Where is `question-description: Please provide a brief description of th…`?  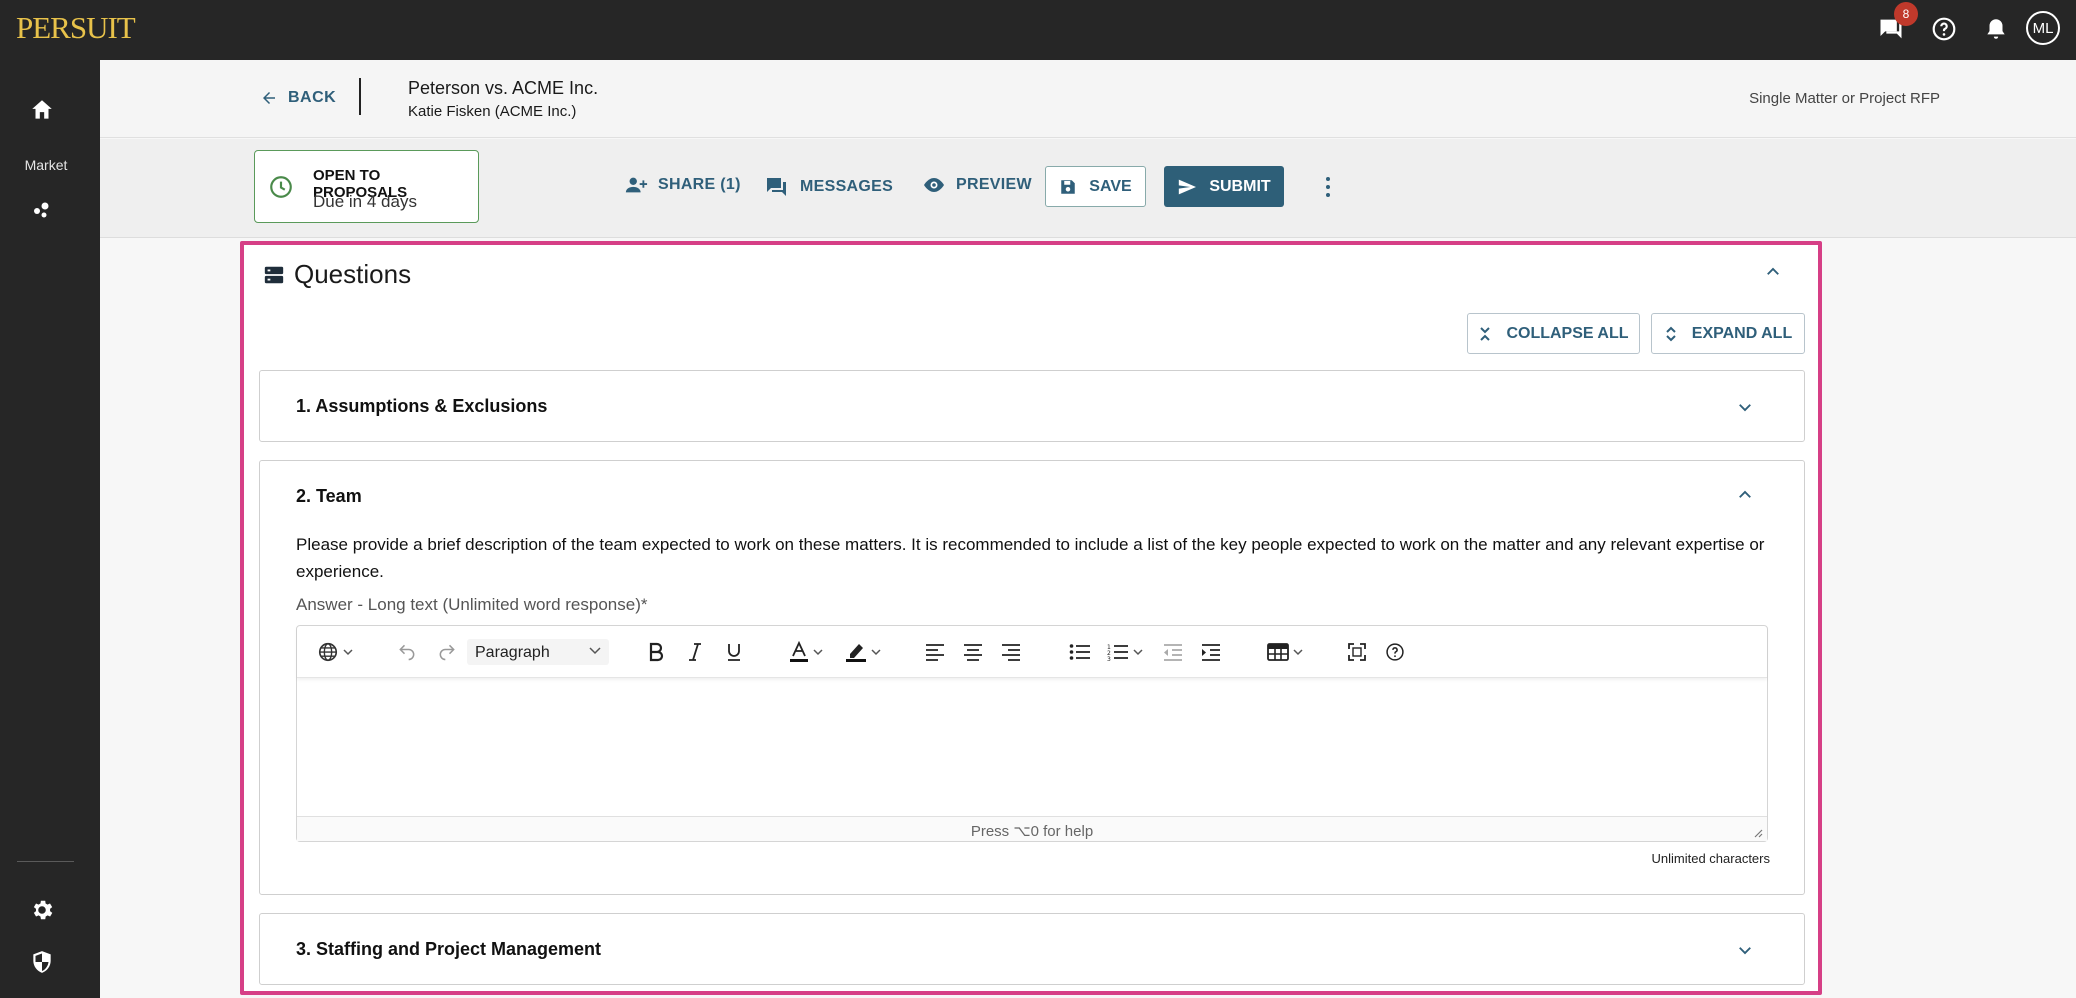
question-description: Please provide a brief description of th… is located at coordinates (1030, 558).